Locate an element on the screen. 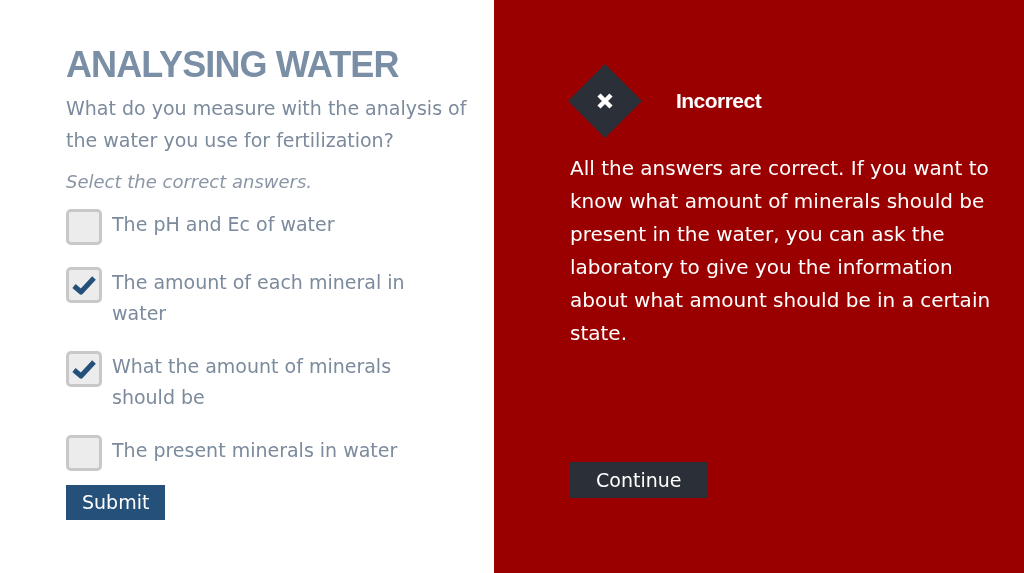 The height and width of the screenshot is (573, 1024). feedback-text: All the answers are correct. If you want to know what amount of minerals should be present in the water, you can ask the laboratory to give you the information about what amount should be in a certain state. is located at coordinates (781, 251).